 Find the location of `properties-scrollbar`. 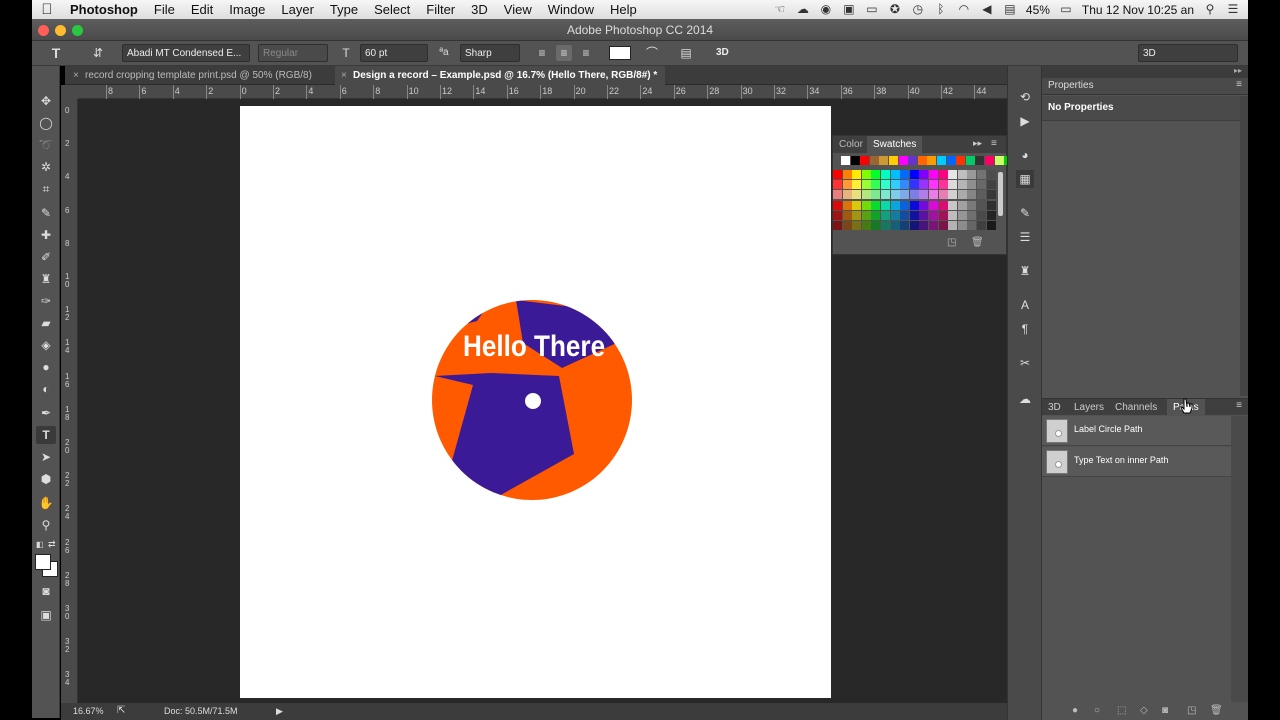

properties-scrollbar is located at coordinates (1244, 246).